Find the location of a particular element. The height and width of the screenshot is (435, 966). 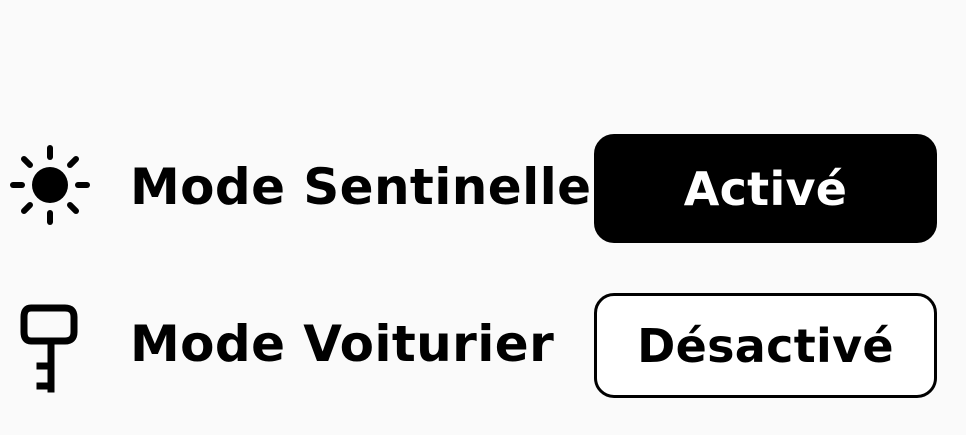

sun-icon is located at coordinates (50, 185).